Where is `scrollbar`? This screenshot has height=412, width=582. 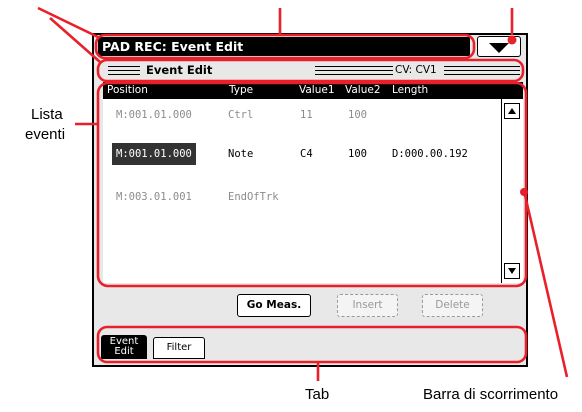
scrollbar is located at coordinates (512, 191).